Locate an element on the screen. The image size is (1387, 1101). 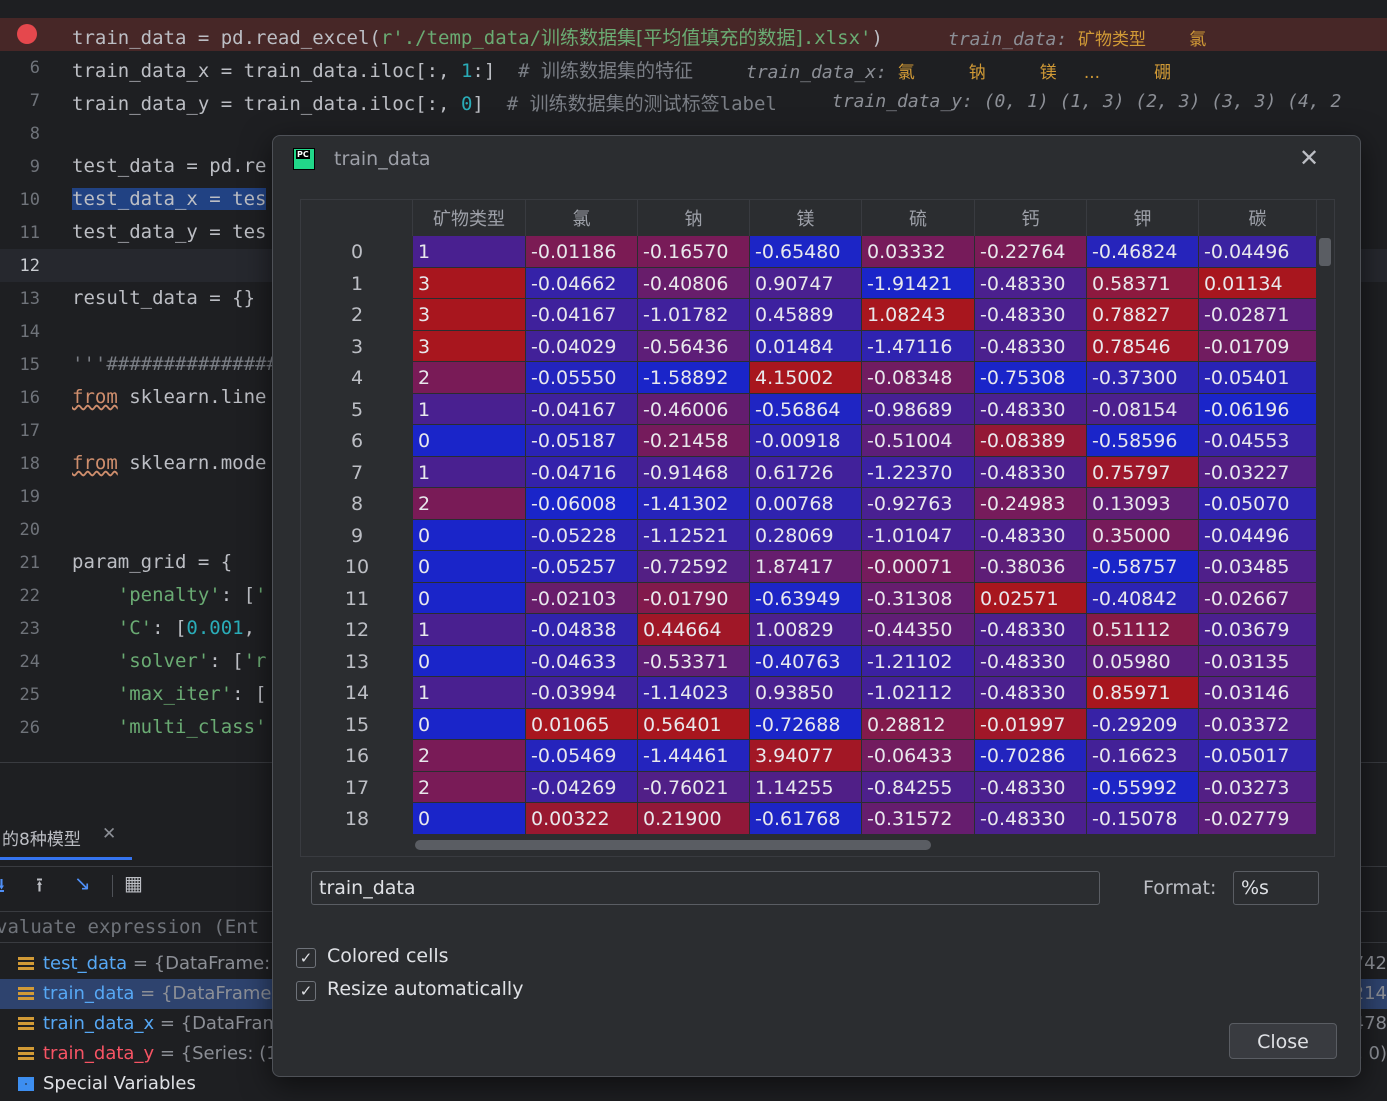
format-input is located at coordinates (1276, 888).